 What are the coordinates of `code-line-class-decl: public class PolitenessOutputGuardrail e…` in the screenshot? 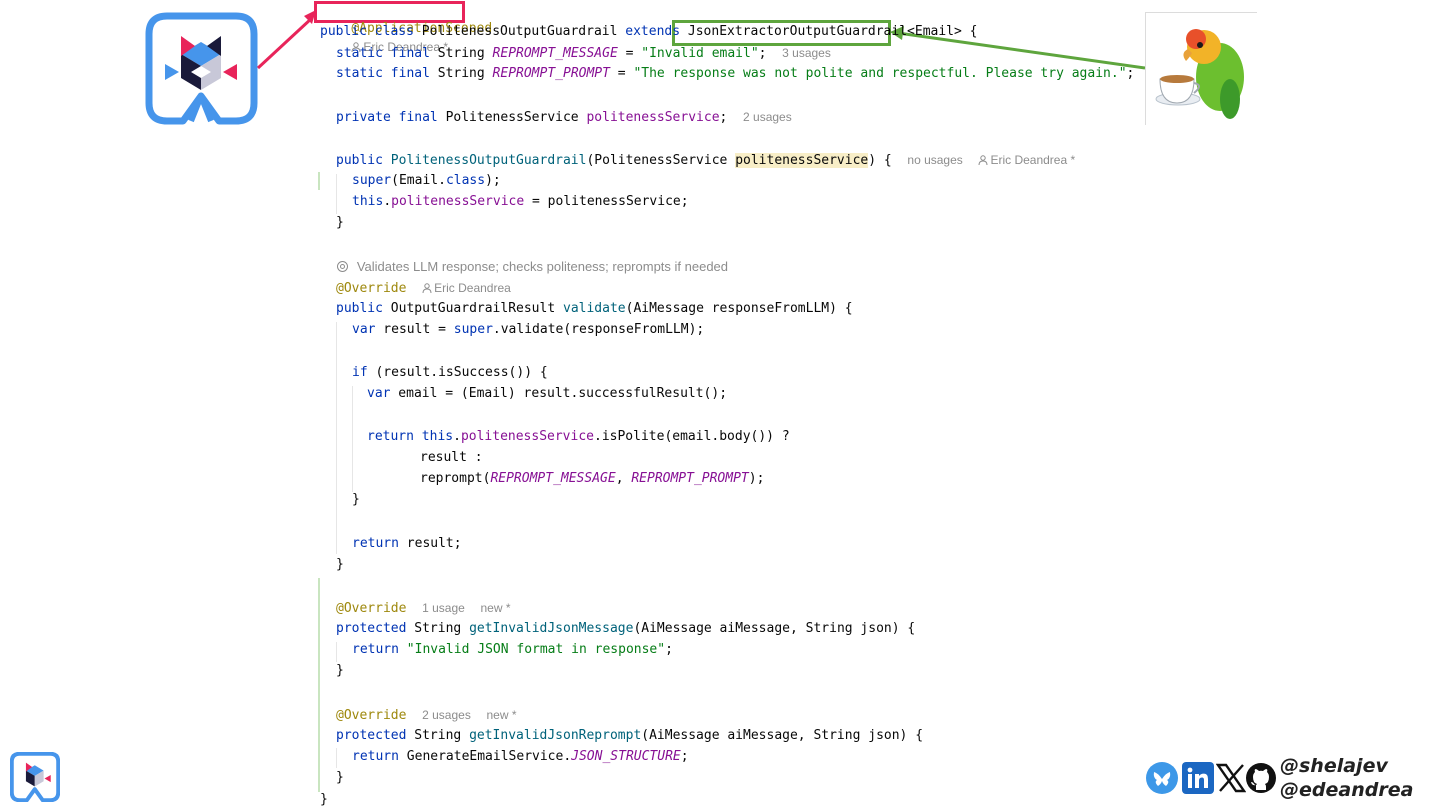 It's located at (649, 31).